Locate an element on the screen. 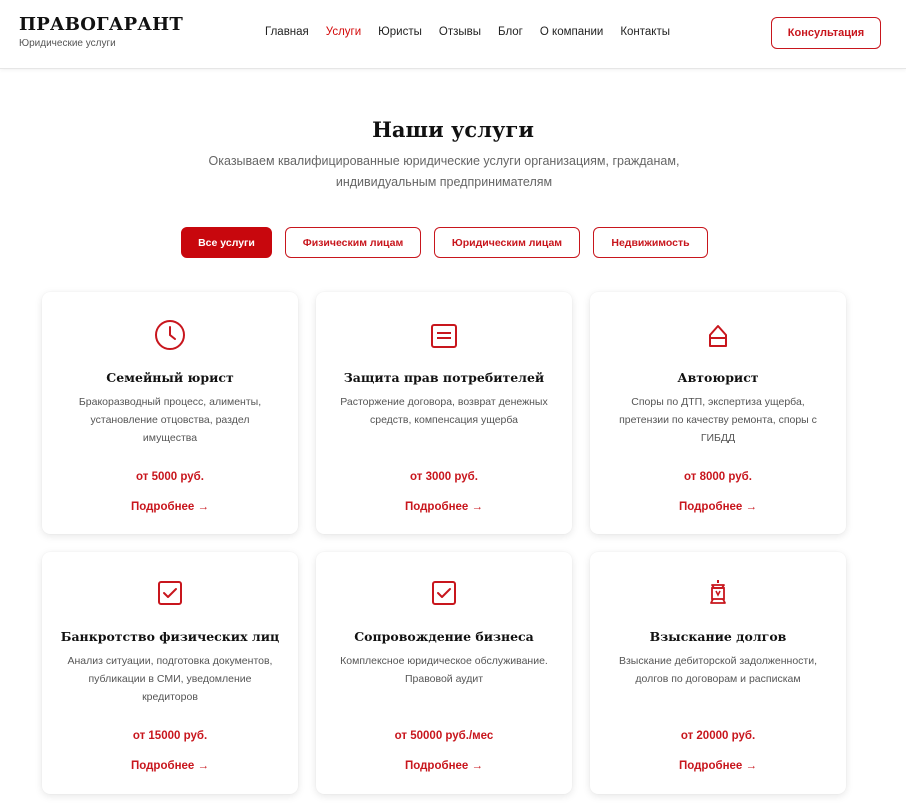  logo-title: ПРАВОГАРАНТ is located at coordinates (101, 24).